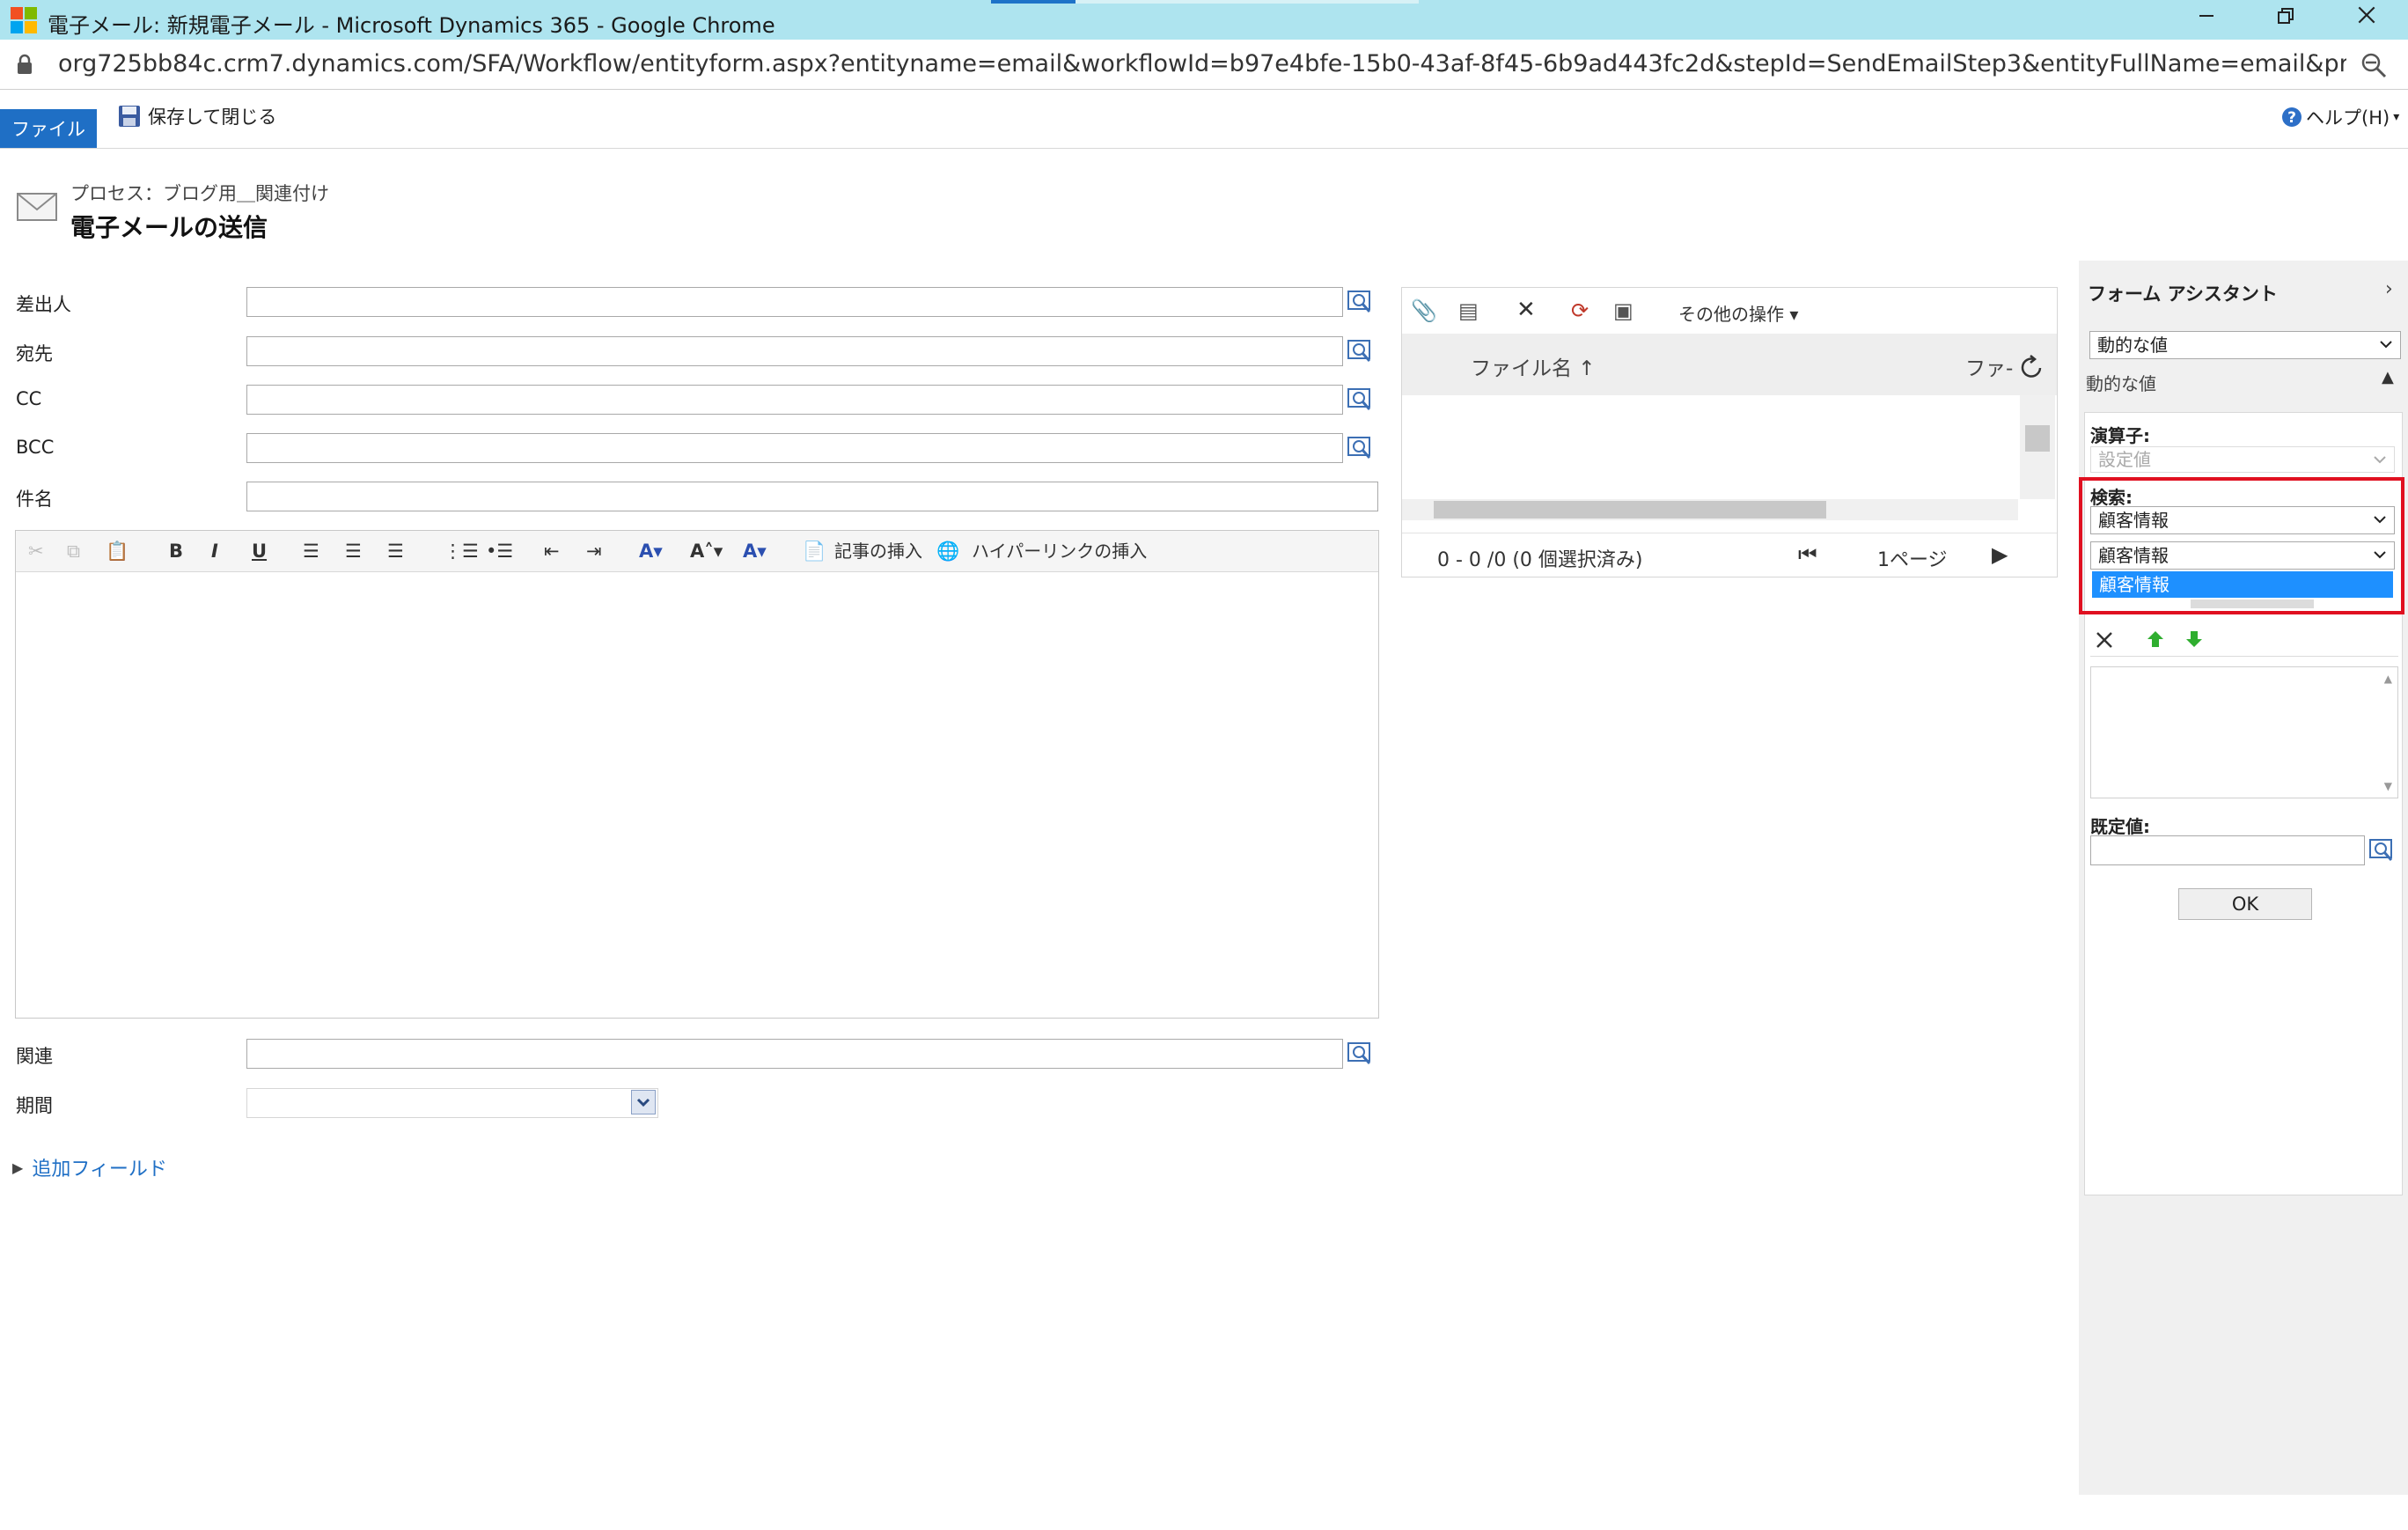 The height and width of the screenshot is (1530, 2408). I want to click on to-field, so click(794, 351).